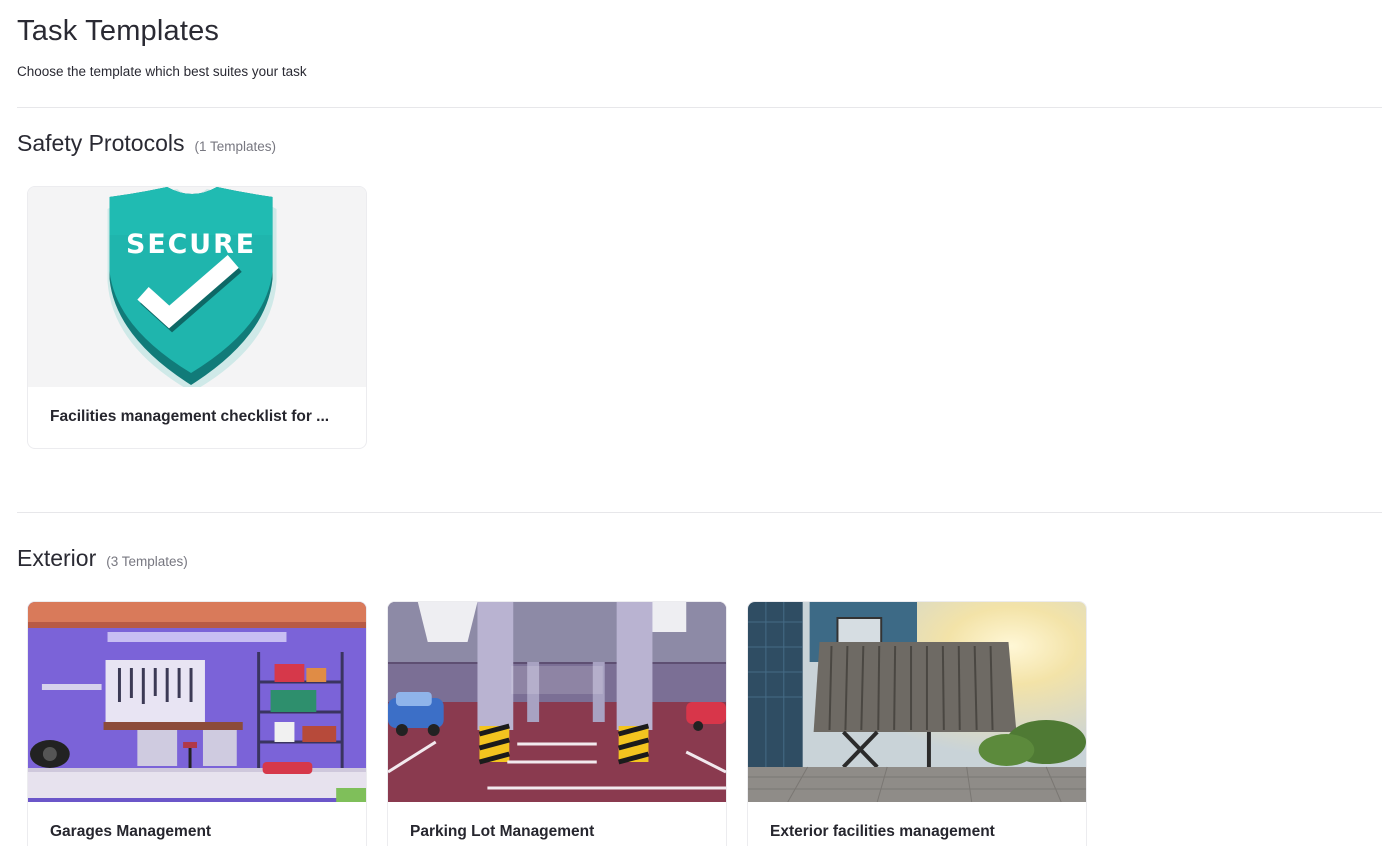  I want to click on card-body: Garages Management, so click(197, 824).